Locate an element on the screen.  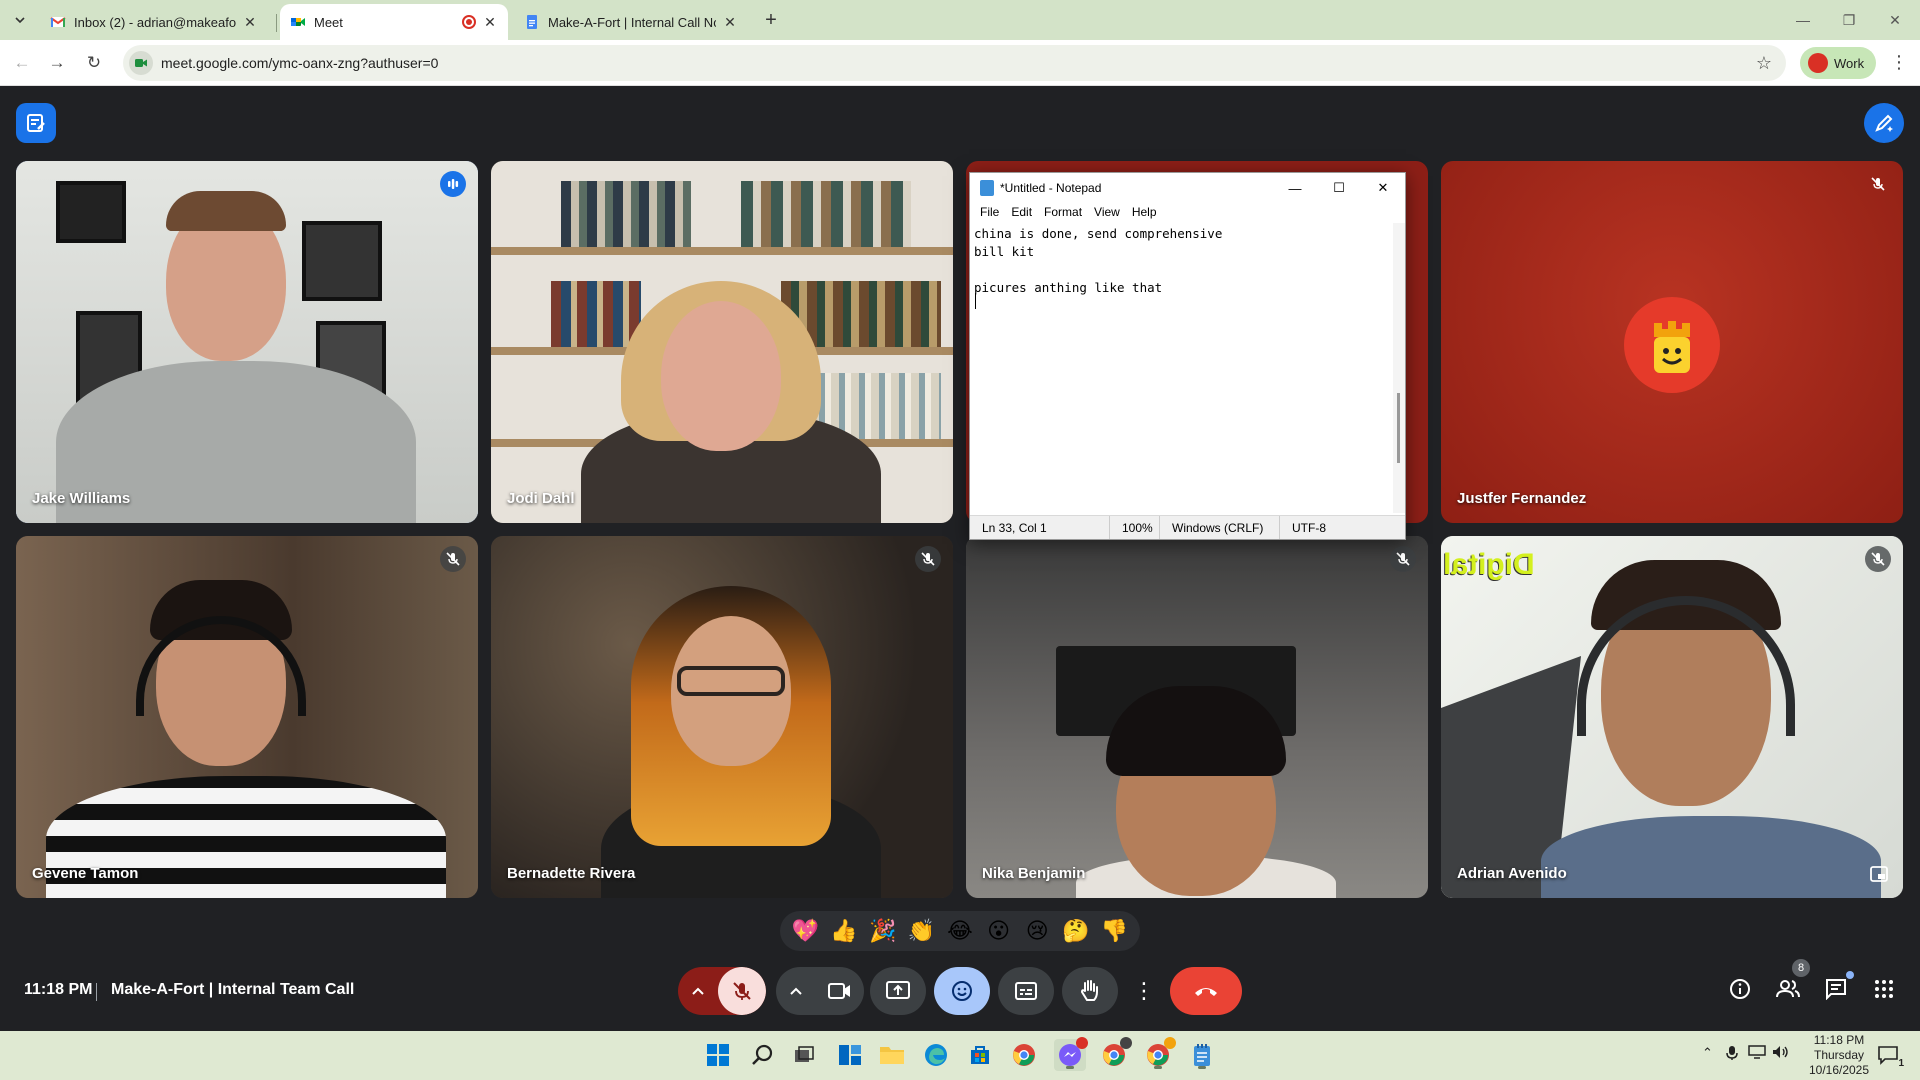
chrome-profile-button is located at coordinates (1115, 1054).